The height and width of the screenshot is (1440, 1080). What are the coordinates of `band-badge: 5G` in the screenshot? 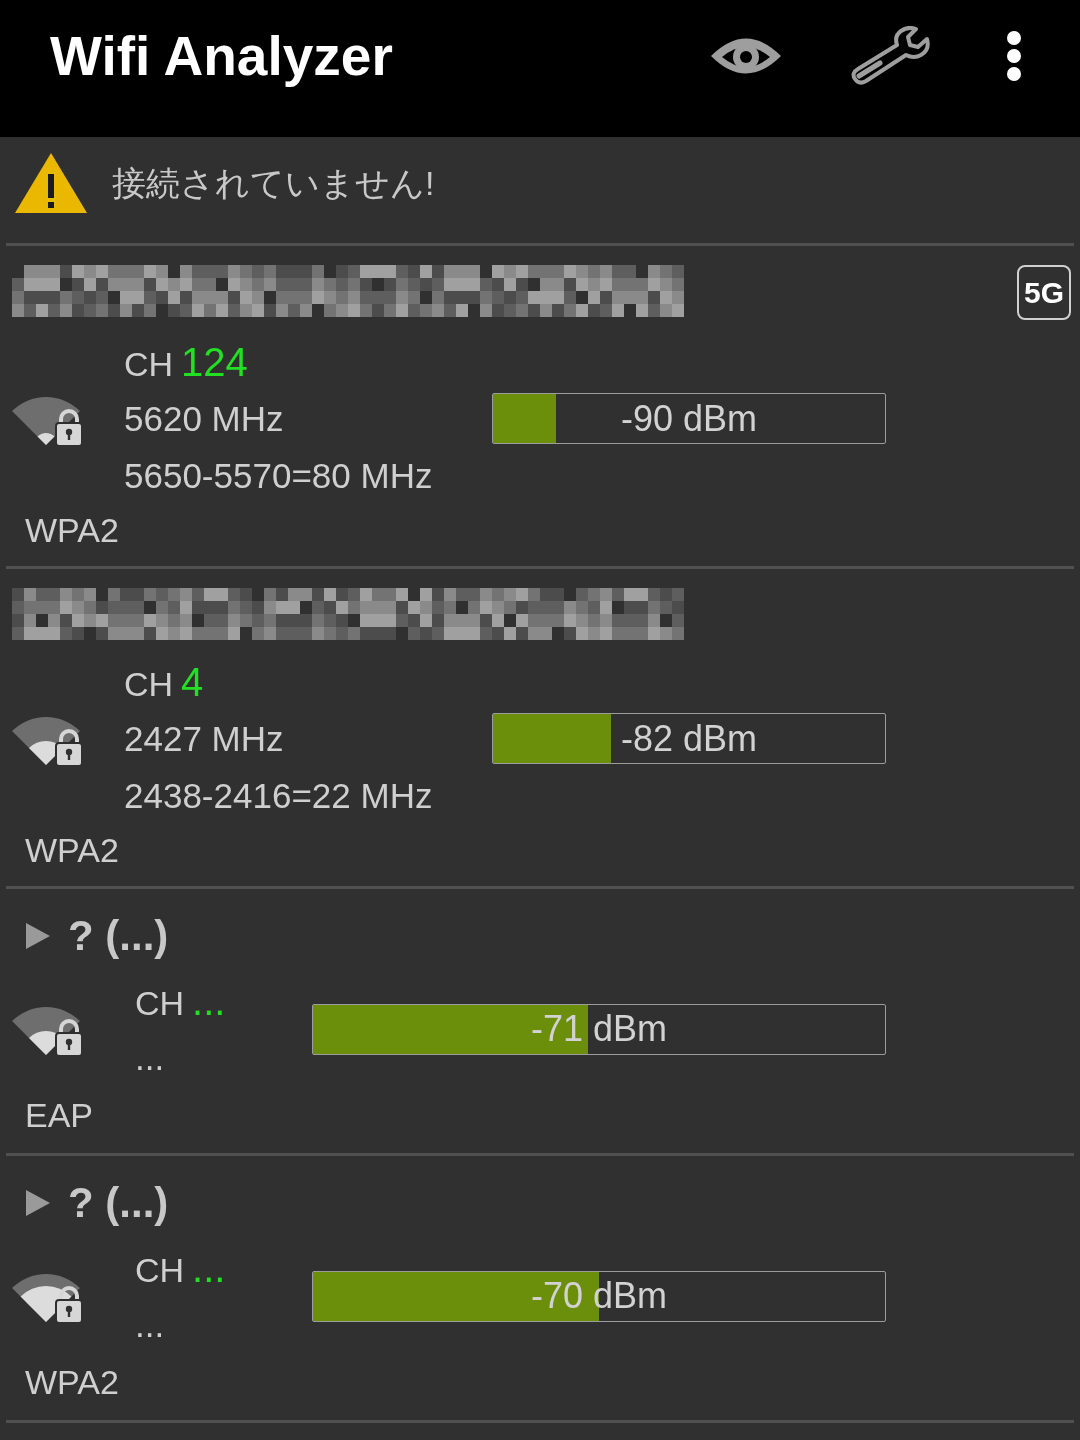 It's located at (1044, 292).